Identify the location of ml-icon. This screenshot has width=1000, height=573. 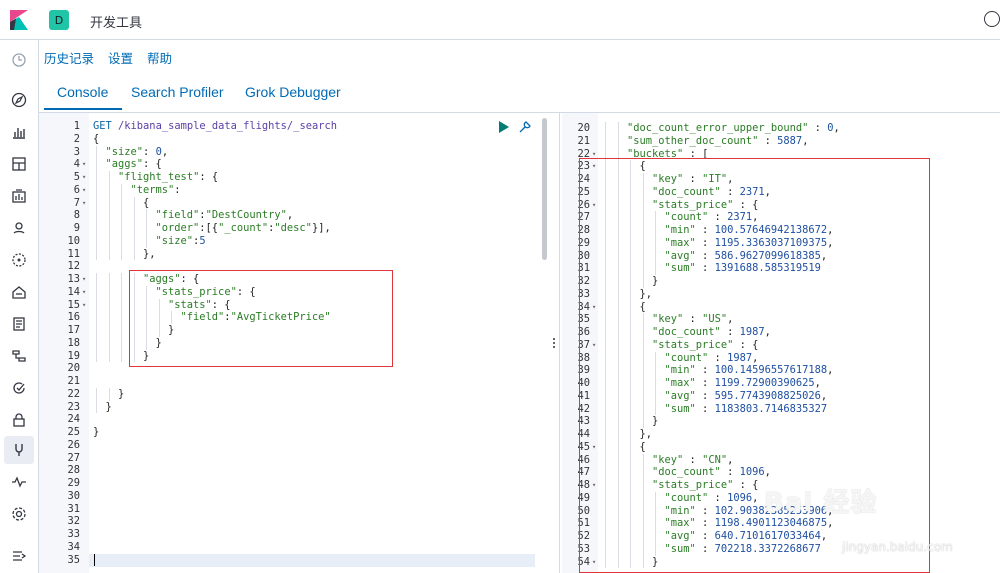
(19, 260).